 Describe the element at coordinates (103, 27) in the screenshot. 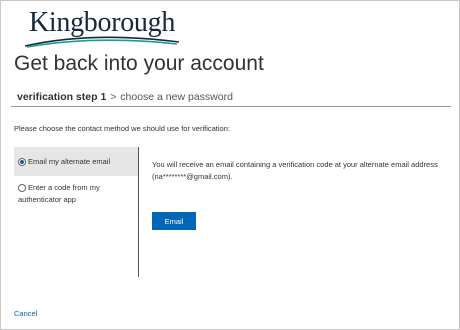

I see `kingborough-logo: Kingborough` at that location.